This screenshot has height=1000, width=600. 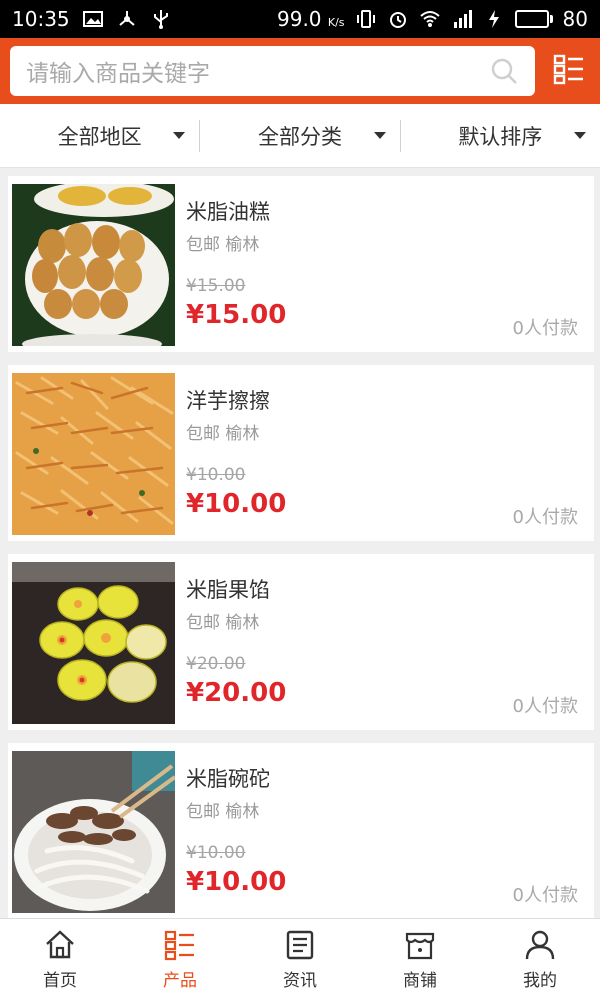 What do you see at coordinates (462, 19) in the screenshot?
I see `signal-4g-icon` at bounding box center [462, 19].